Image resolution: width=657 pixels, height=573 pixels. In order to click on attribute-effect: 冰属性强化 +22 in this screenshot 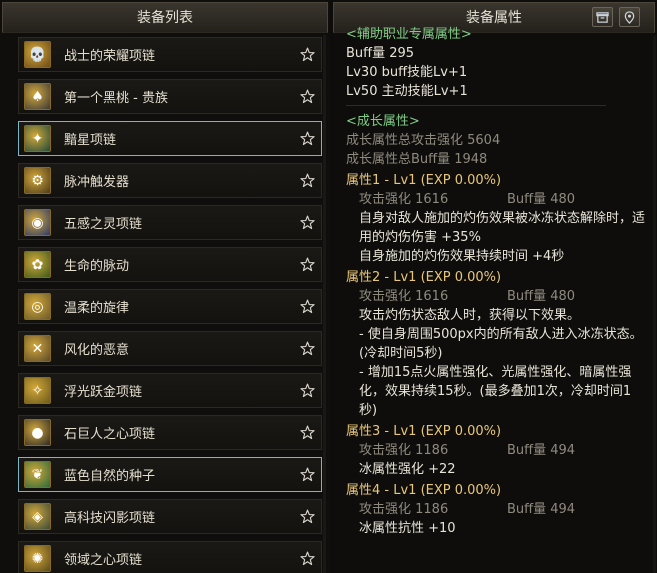, I will do `click(407, 469)`.